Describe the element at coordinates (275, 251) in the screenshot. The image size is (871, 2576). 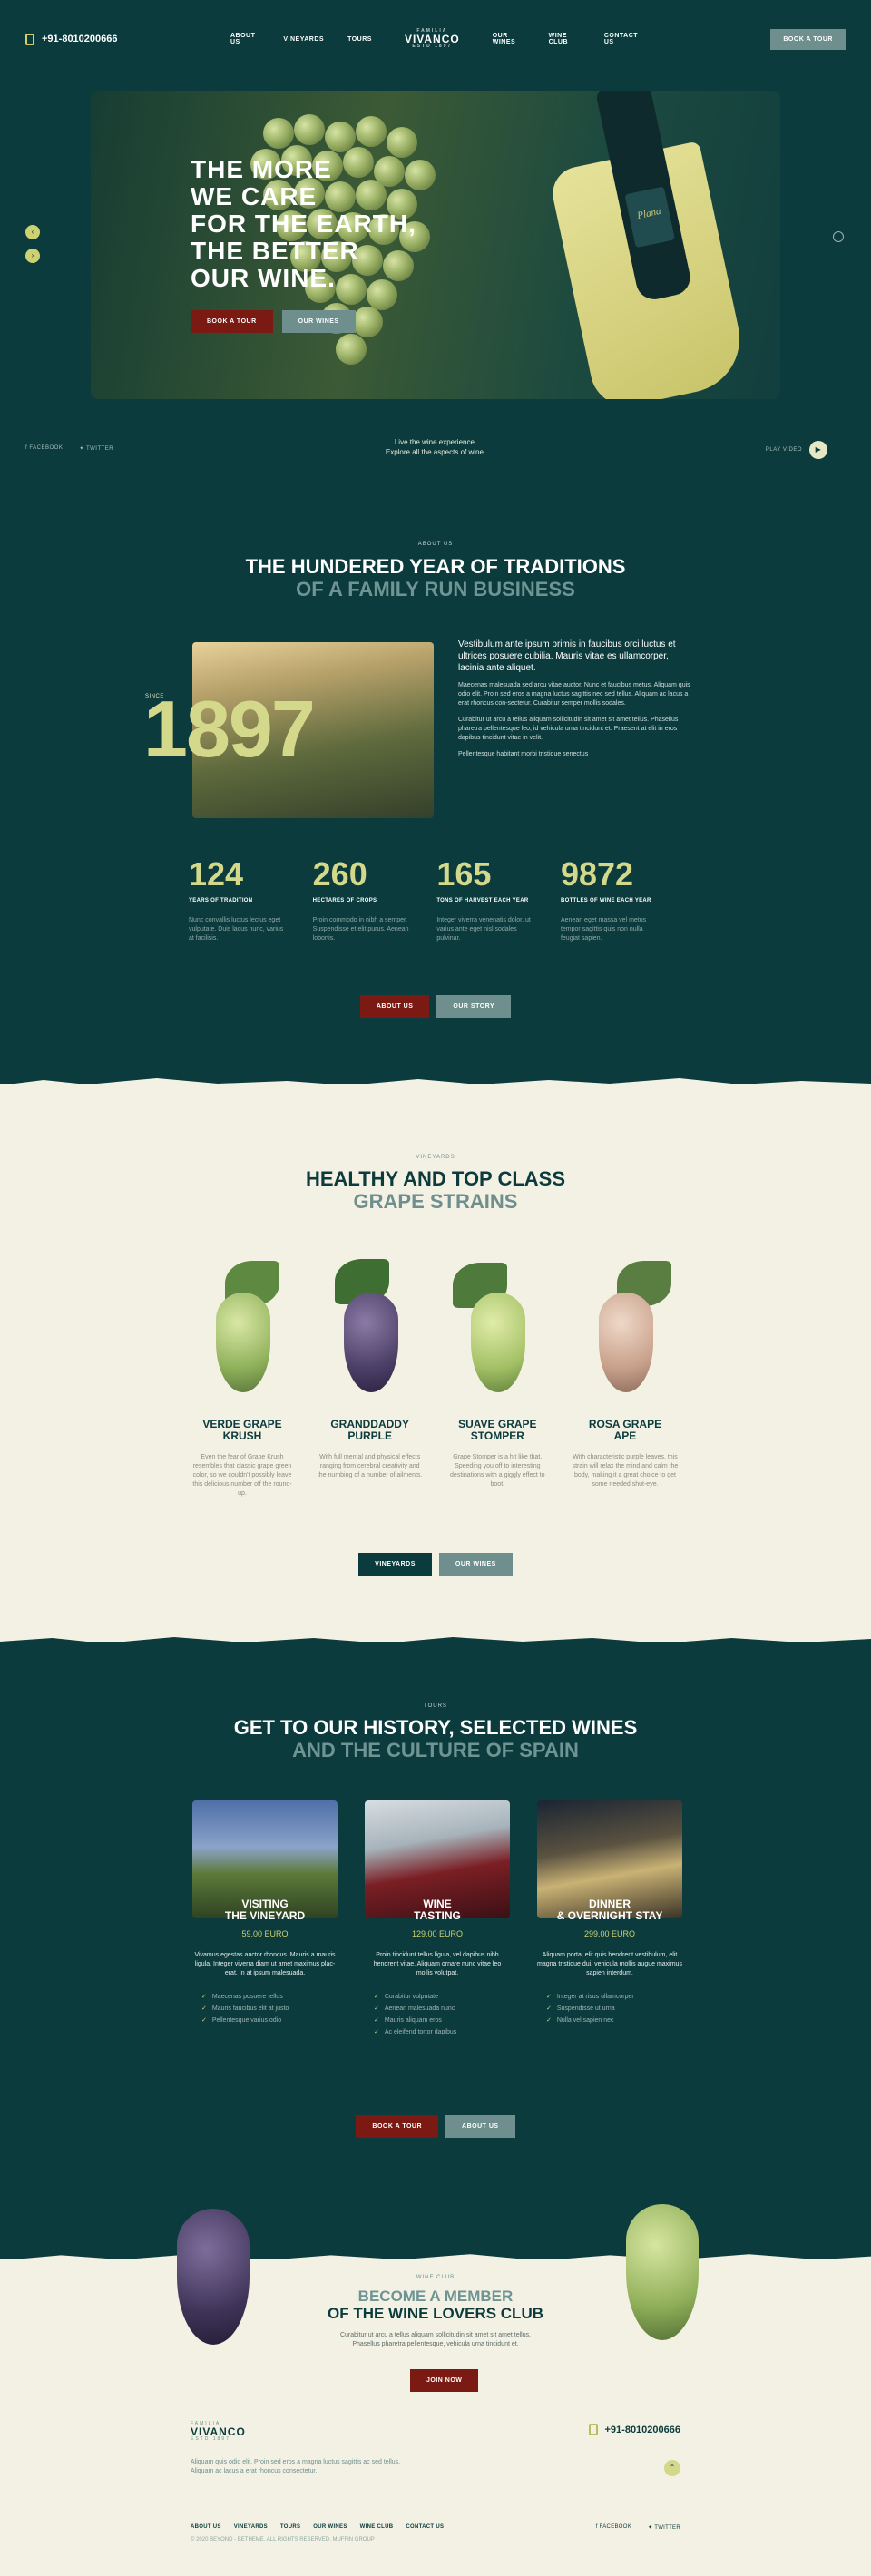
I see `hero-title-line: THE BETTER` at that location.